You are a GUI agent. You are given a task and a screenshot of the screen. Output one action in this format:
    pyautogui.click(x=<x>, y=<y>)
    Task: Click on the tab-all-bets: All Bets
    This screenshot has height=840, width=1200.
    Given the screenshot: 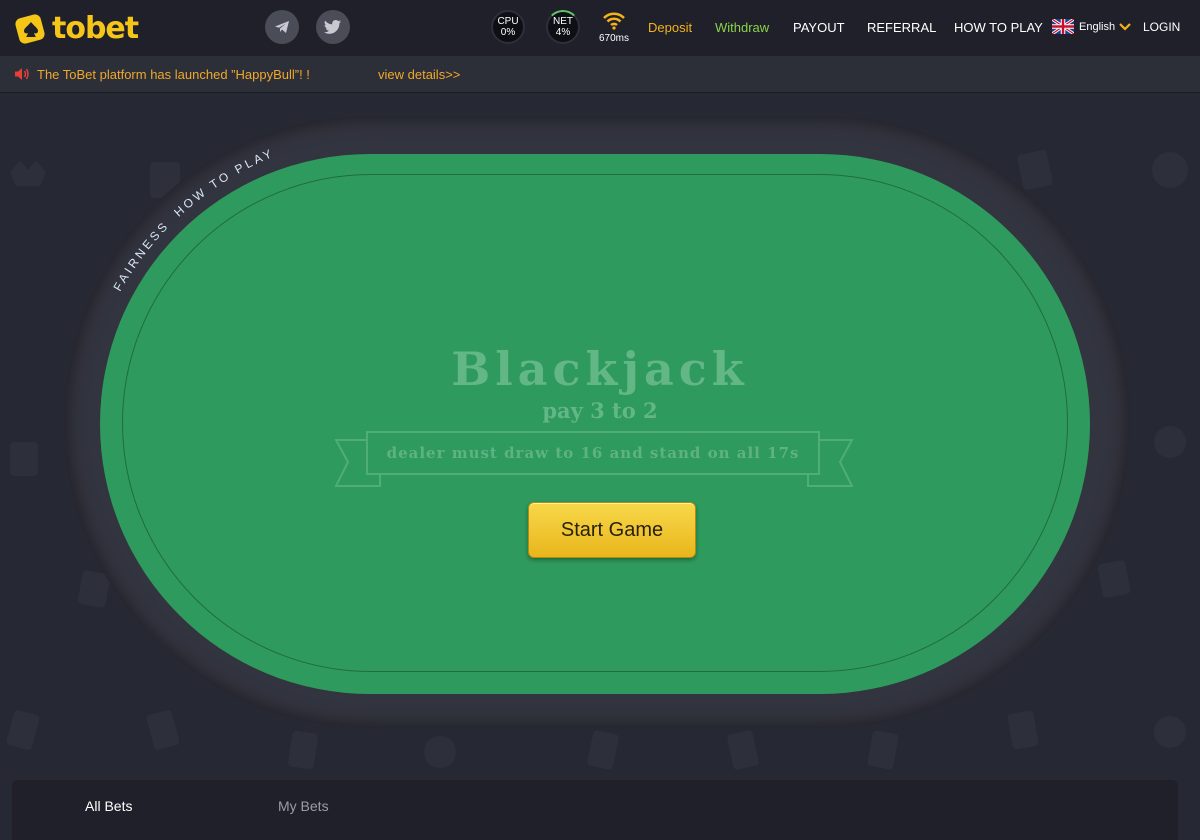 What is the action you would take?
    pyautogui.click(x=108, y=806)
    